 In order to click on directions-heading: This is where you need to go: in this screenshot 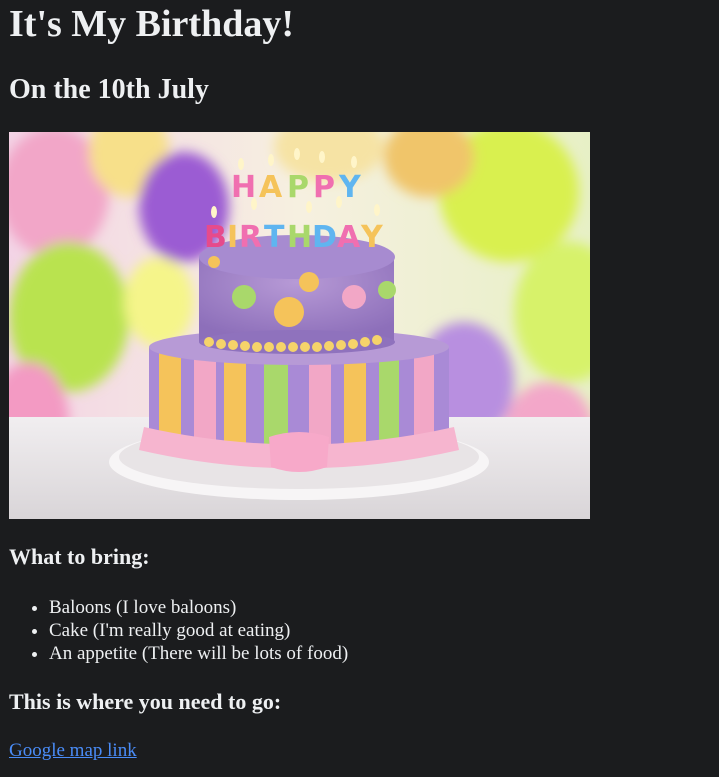, I will do `click(145, 701)`.